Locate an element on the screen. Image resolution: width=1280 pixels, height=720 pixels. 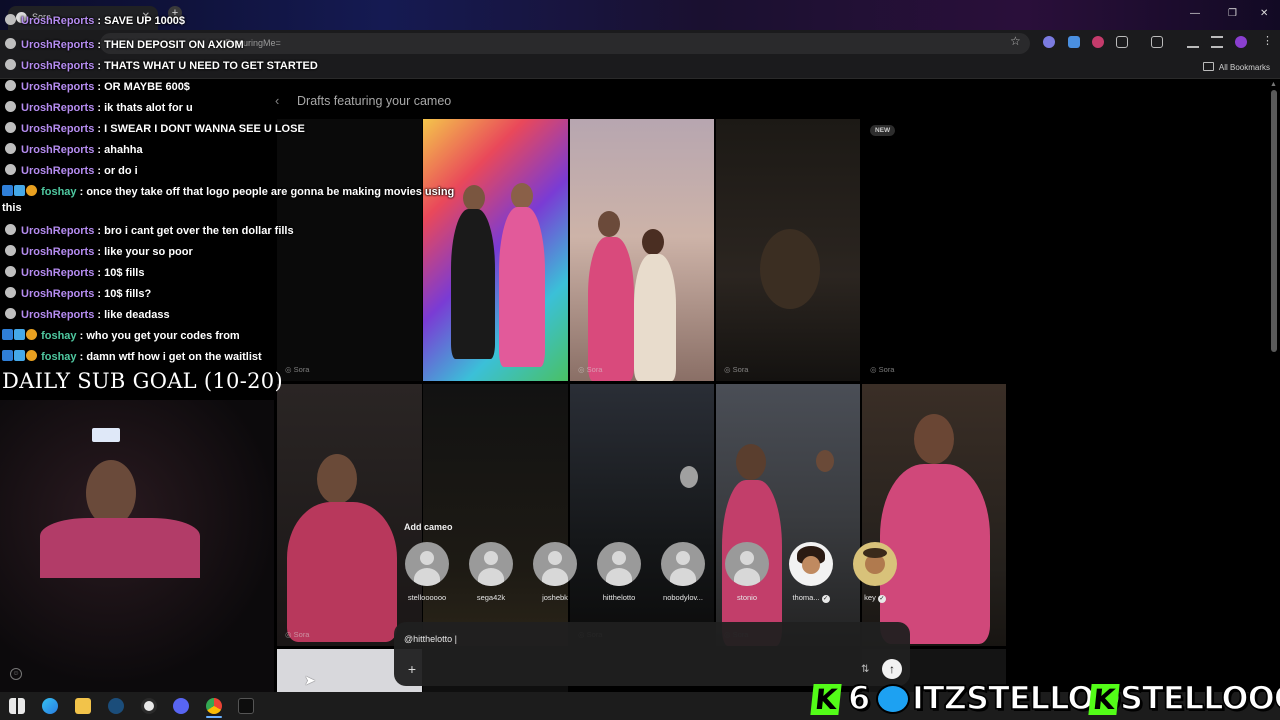
maximize-button: ❐ is located at coordinates (1232, 13).